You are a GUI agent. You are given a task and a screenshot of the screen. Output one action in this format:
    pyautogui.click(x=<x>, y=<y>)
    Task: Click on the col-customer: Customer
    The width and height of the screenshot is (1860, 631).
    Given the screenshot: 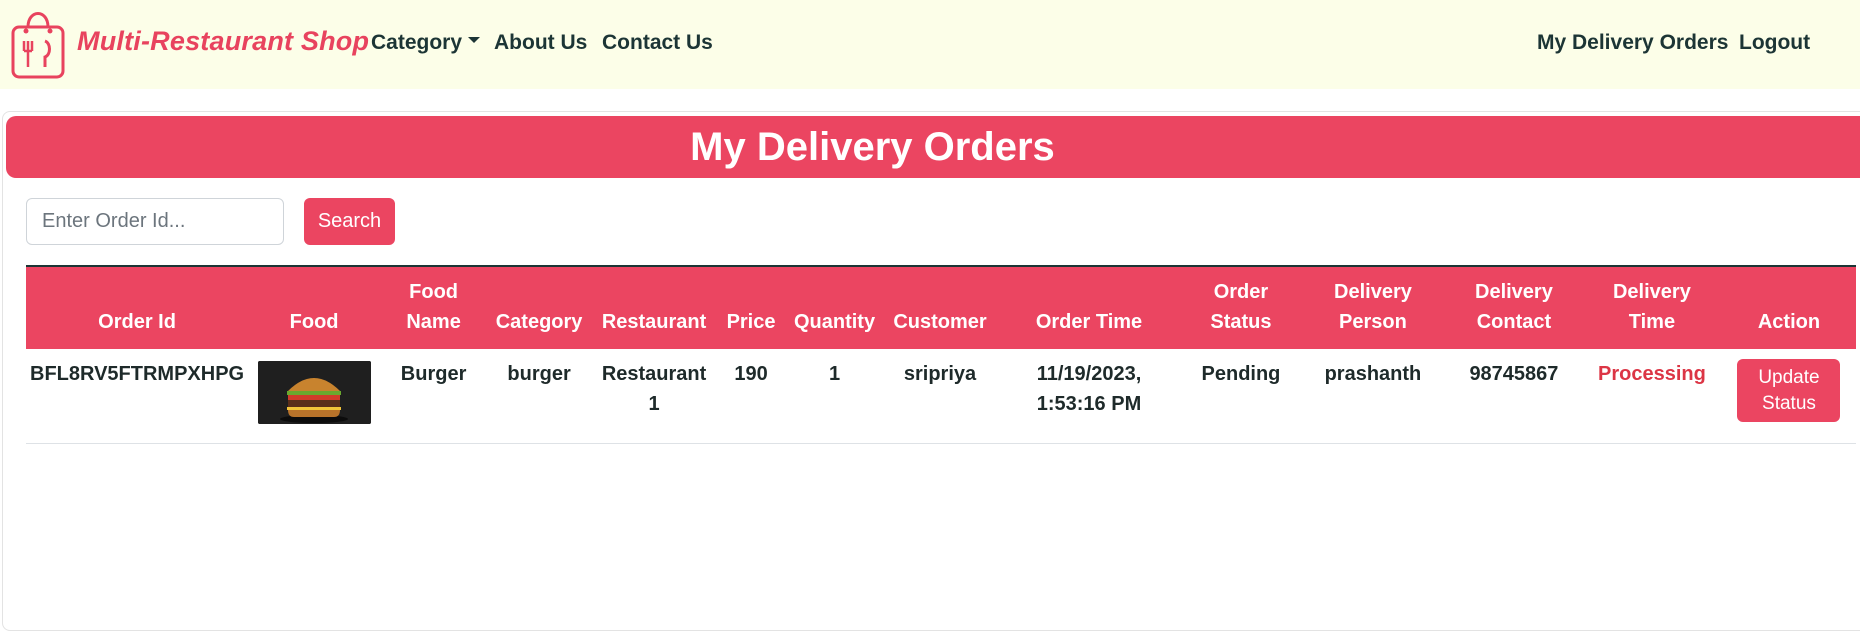 What is the action you would take?
    pyautogui.click(x=940, y=307)
    